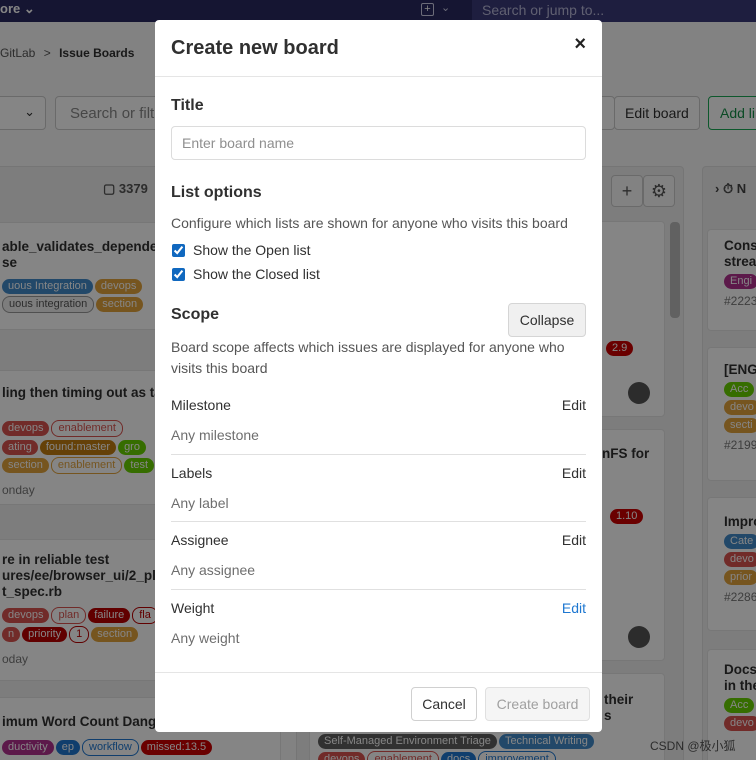  Describe the element at coordinates (574, 540) in the screenshot. I see `edit-assignee-button: Edit` at that location.